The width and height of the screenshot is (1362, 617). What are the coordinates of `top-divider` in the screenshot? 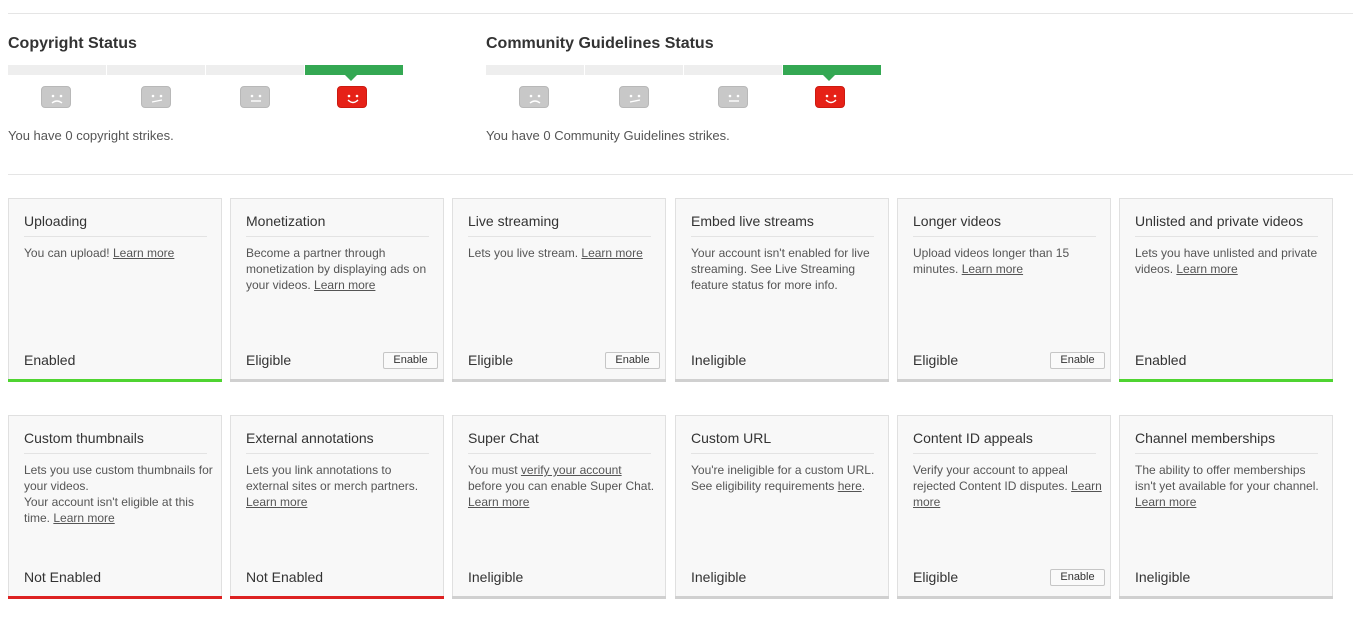 It's located at (680, 13).